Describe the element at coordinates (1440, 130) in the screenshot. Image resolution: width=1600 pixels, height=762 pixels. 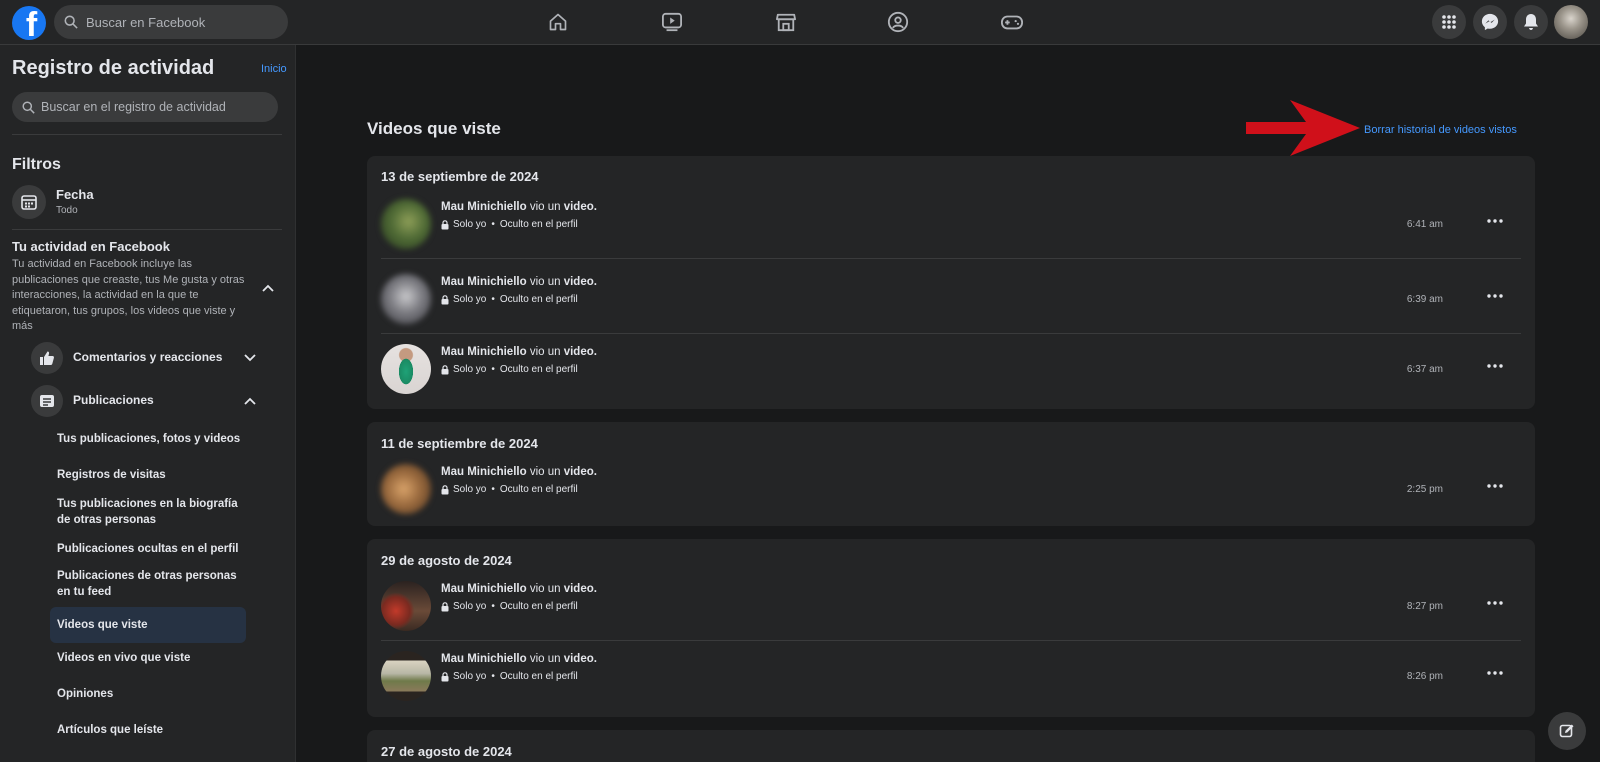
I see `clear-watch-history-link: Borrar historial de videos vistos` at that location.